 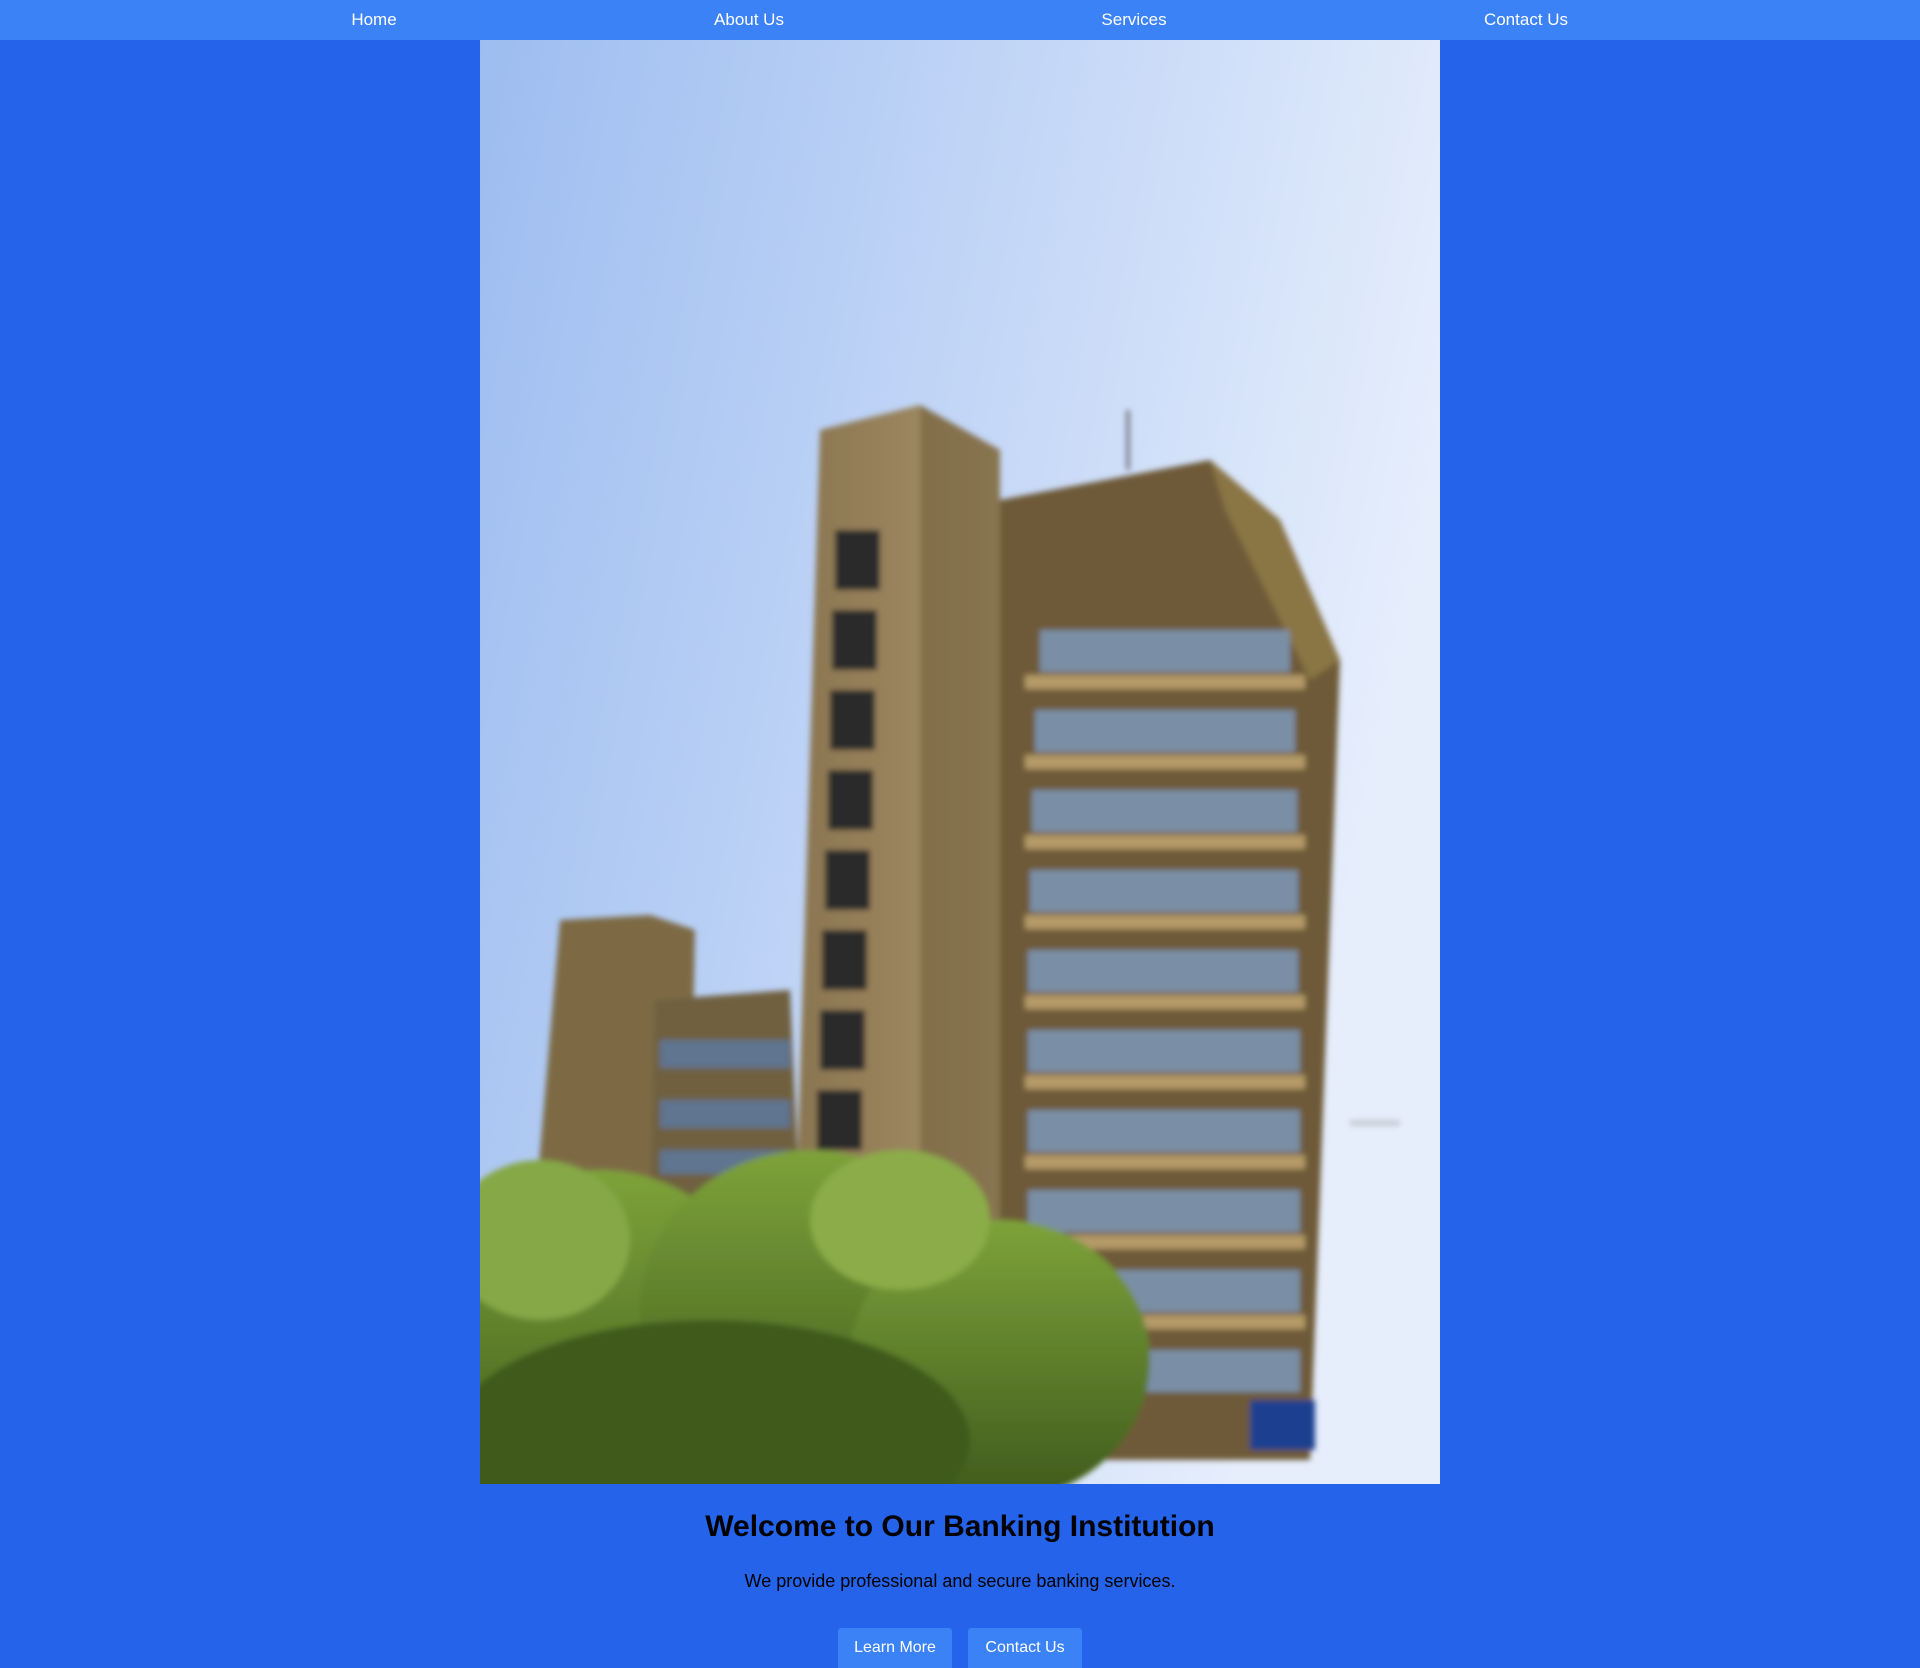 I want to click on top-navigation-bar: Home About Us Services Contact Us, so click(x=960, y=20).